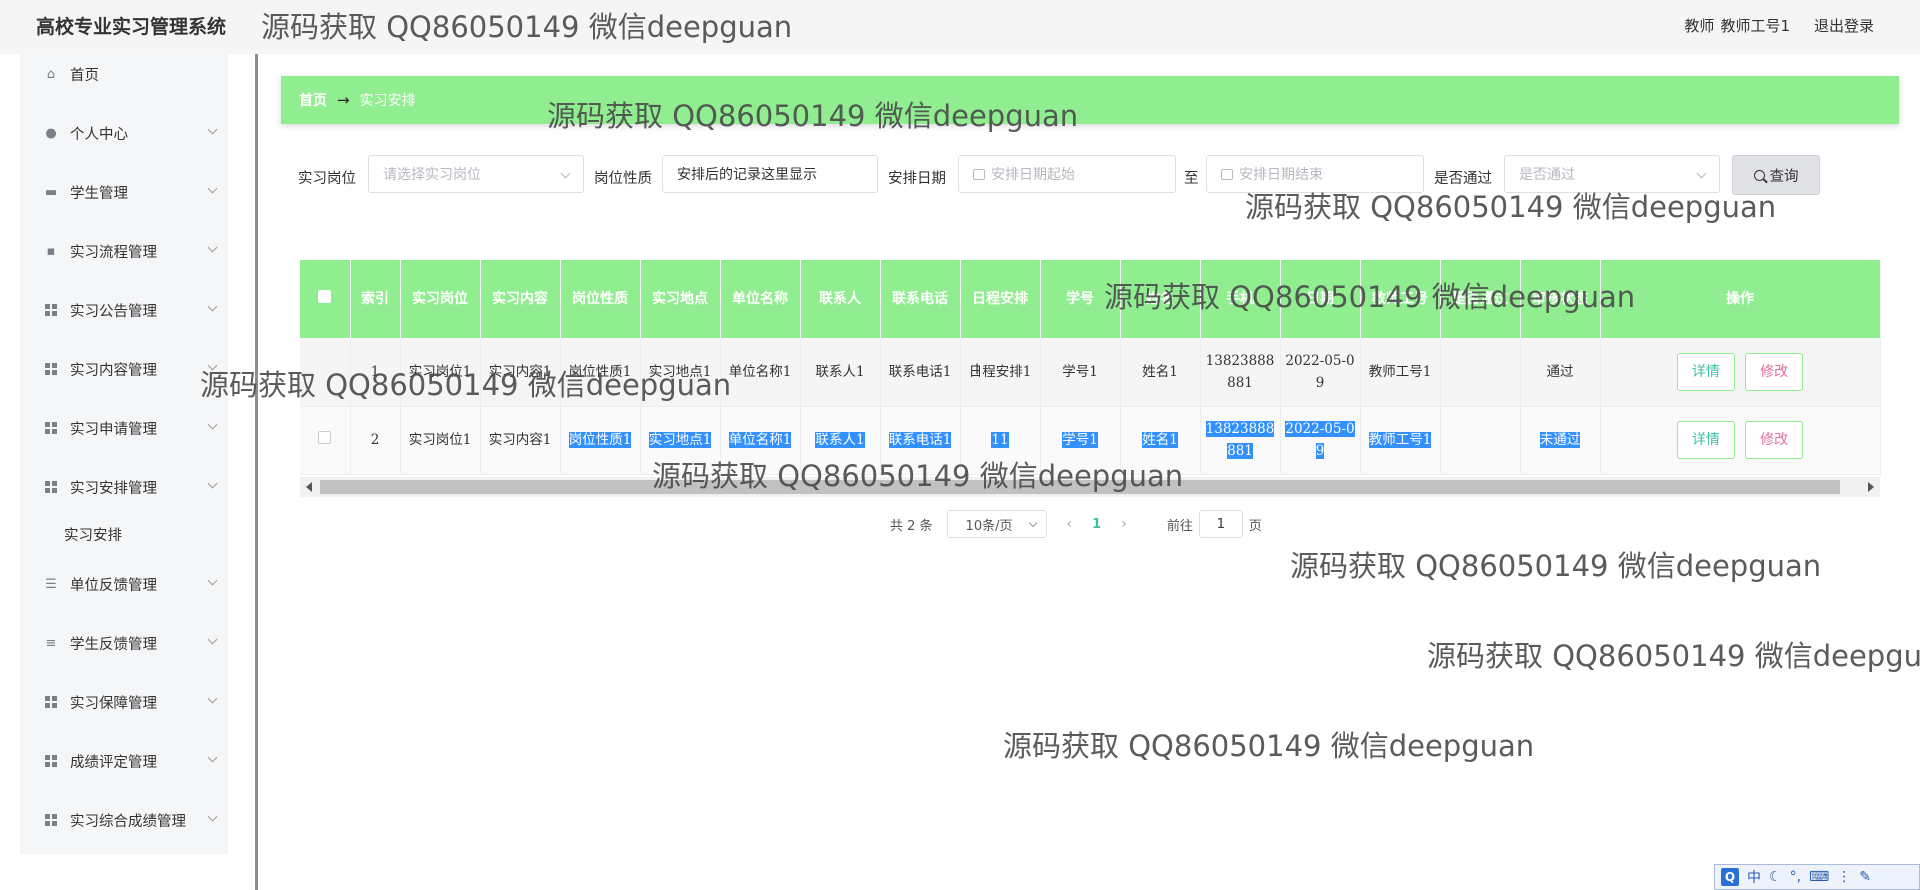 The width and height of the screenshot is (1920, 890). Describe the element at coordinates (375, 299) in the screenshot. I see `column-header: 索引` at that location.